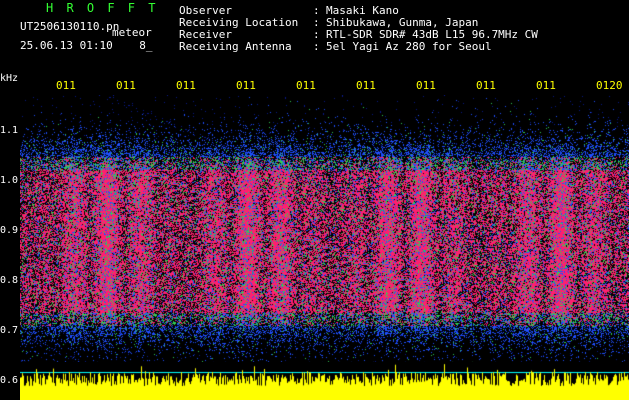 Image resolution: width=629 pixels, height=400 pixels. Describe the element at coordinates (9, 78) in the screenshot. I see `frequency-unit-label: kHz` at that location.